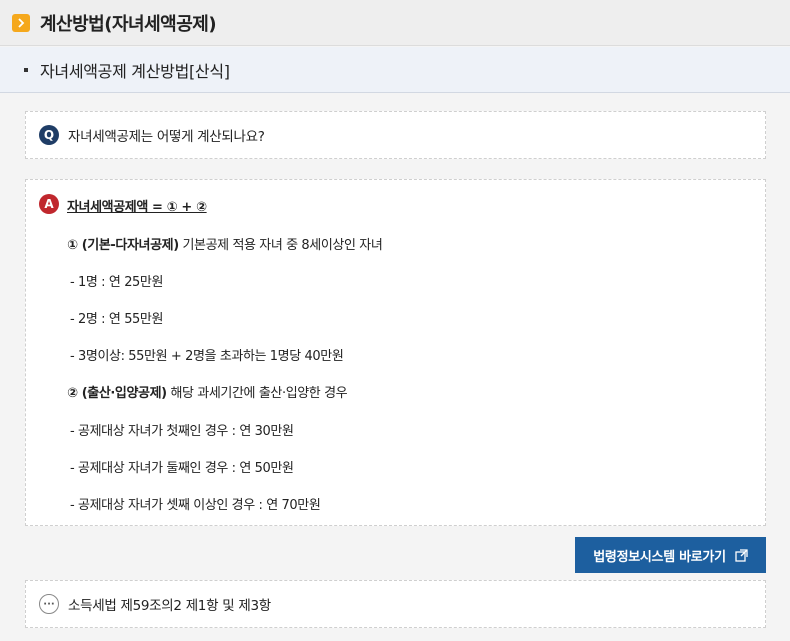 The height and width of the screenshot is (641, 790). Describe the element at coordinates (280, 245) in the screenshot. I see `item1-desc: 기본공제 적용 자녀 중 8세이상인 자녀` at that location.